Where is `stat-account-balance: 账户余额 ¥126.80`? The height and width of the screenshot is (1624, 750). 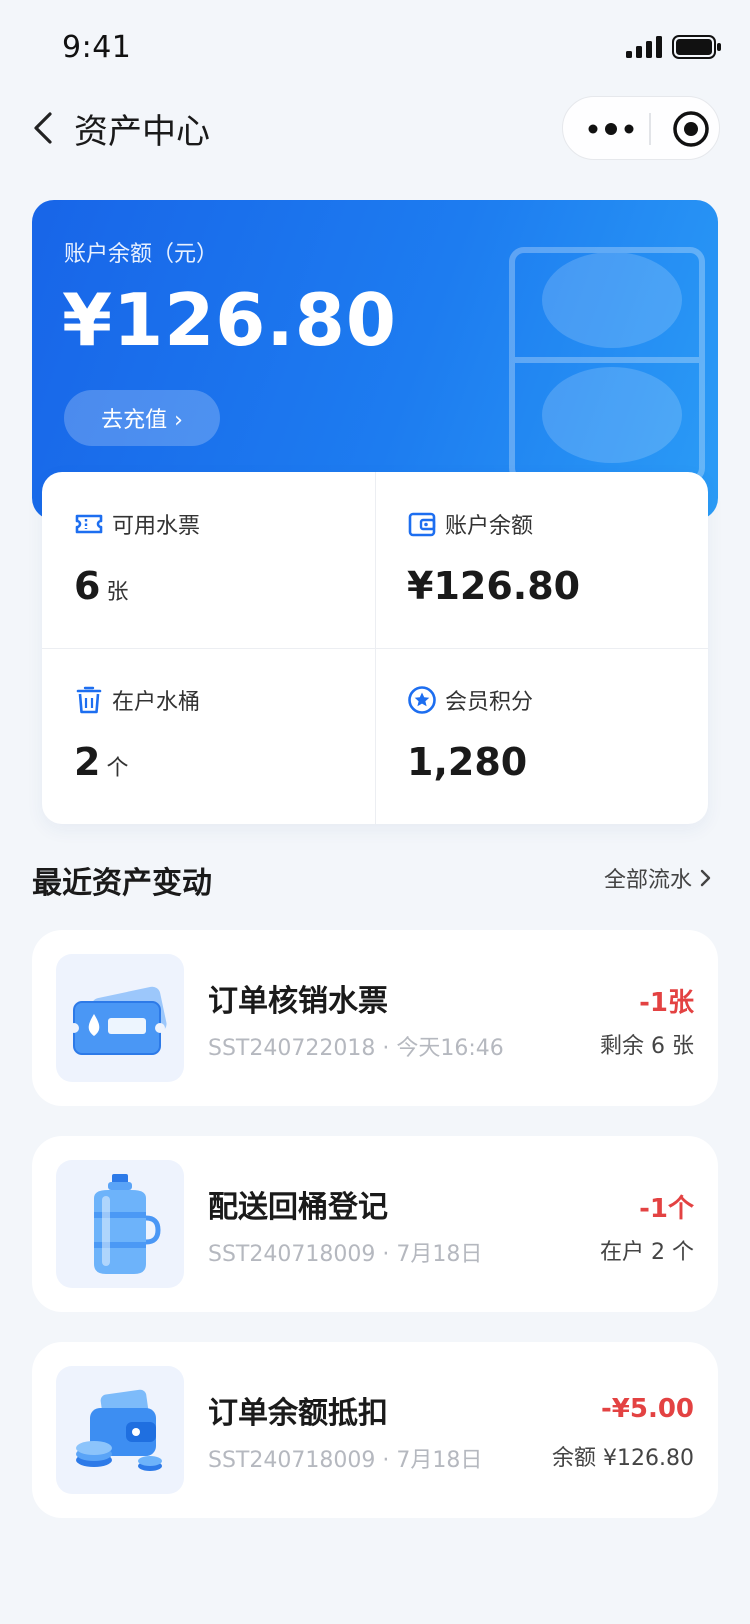
stat-account-balance: 账户余额 ¥126.80 is located at coordinates (541, 560).